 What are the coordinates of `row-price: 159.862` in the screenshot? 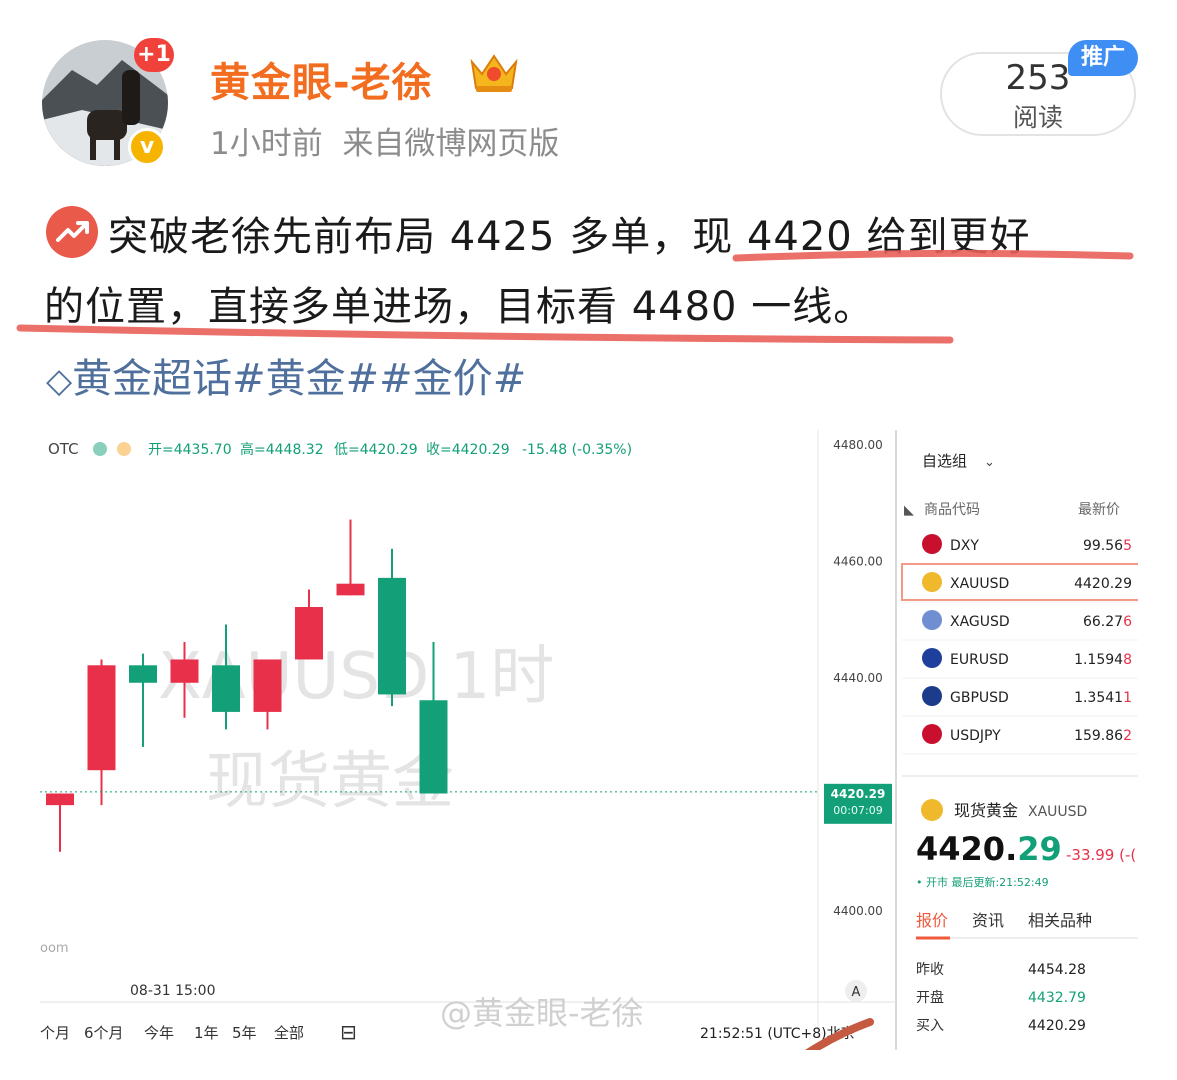 It's located at (1103, 736).